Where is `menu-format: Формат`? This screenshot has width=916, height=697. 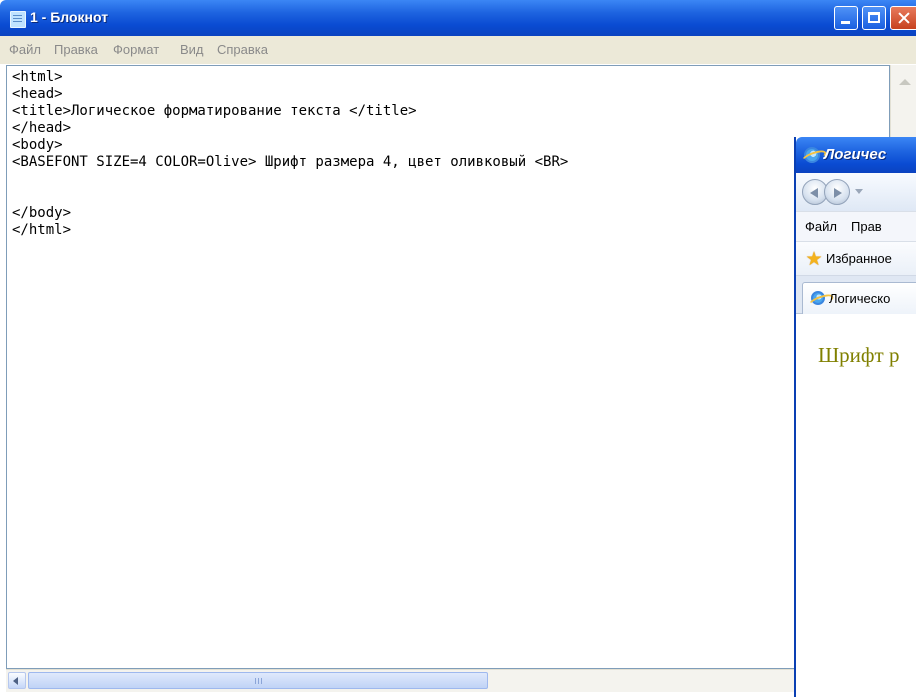
menu-format: Формат is located at coordinates (136, 49).